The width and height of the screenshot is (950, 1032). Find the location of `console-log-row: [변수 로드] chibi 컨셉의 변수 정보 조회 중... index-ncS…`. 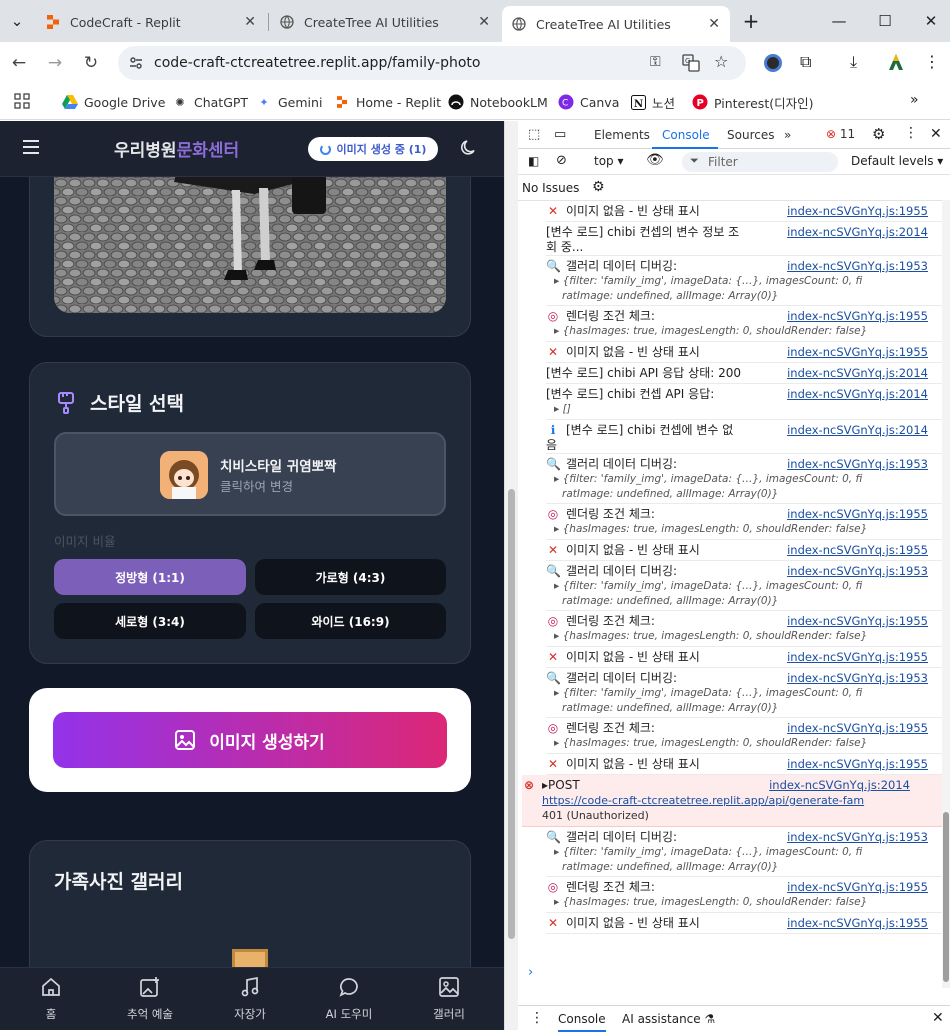

console-log-row: [변수 로드] chibi 컨셉의 변수 정보 조회 중... index-ncS… is located at coordinates (744, 239).